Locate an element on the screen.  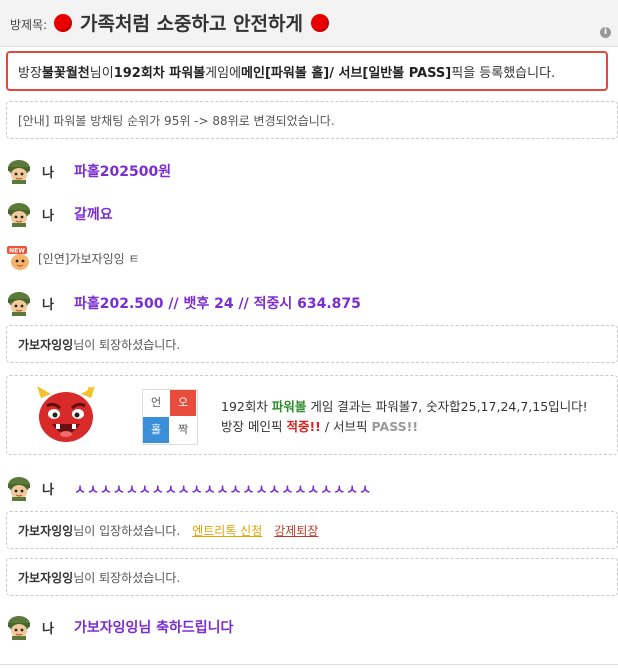
room-title-text: 가족처럼 소중하고 안전하게 is located at coordinates (191, 24).